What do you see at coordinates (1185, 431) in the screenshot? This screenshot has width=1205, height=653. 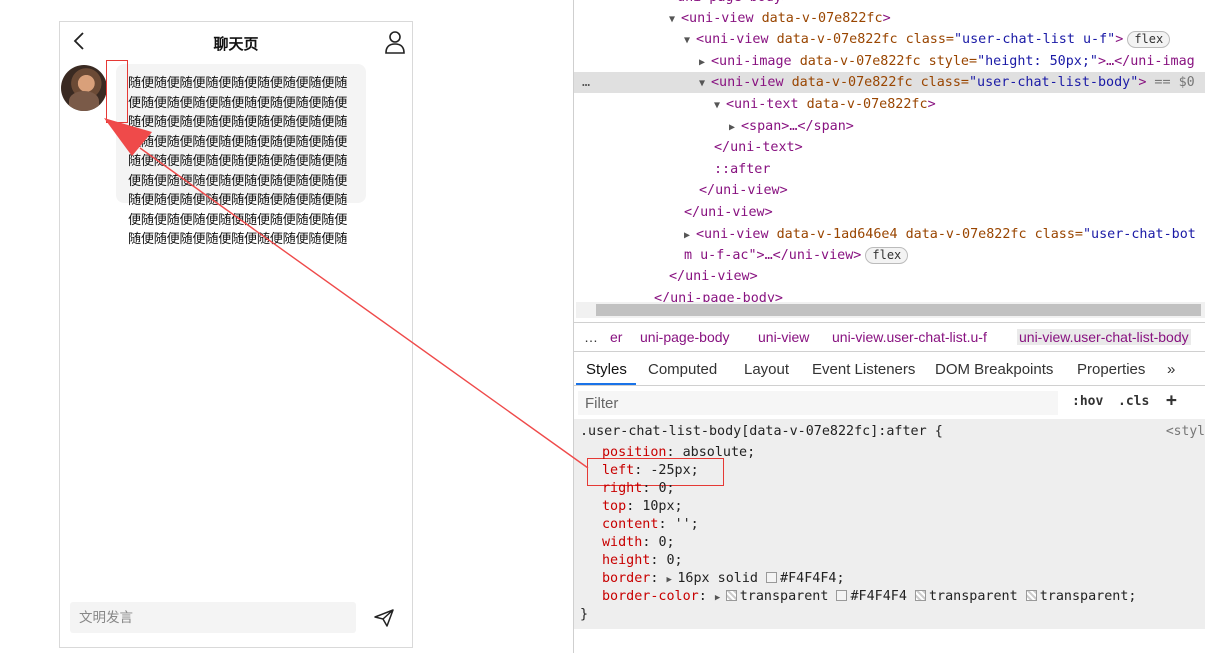 I see `style-source-link: <styl` at bounding box center [1185, 431].